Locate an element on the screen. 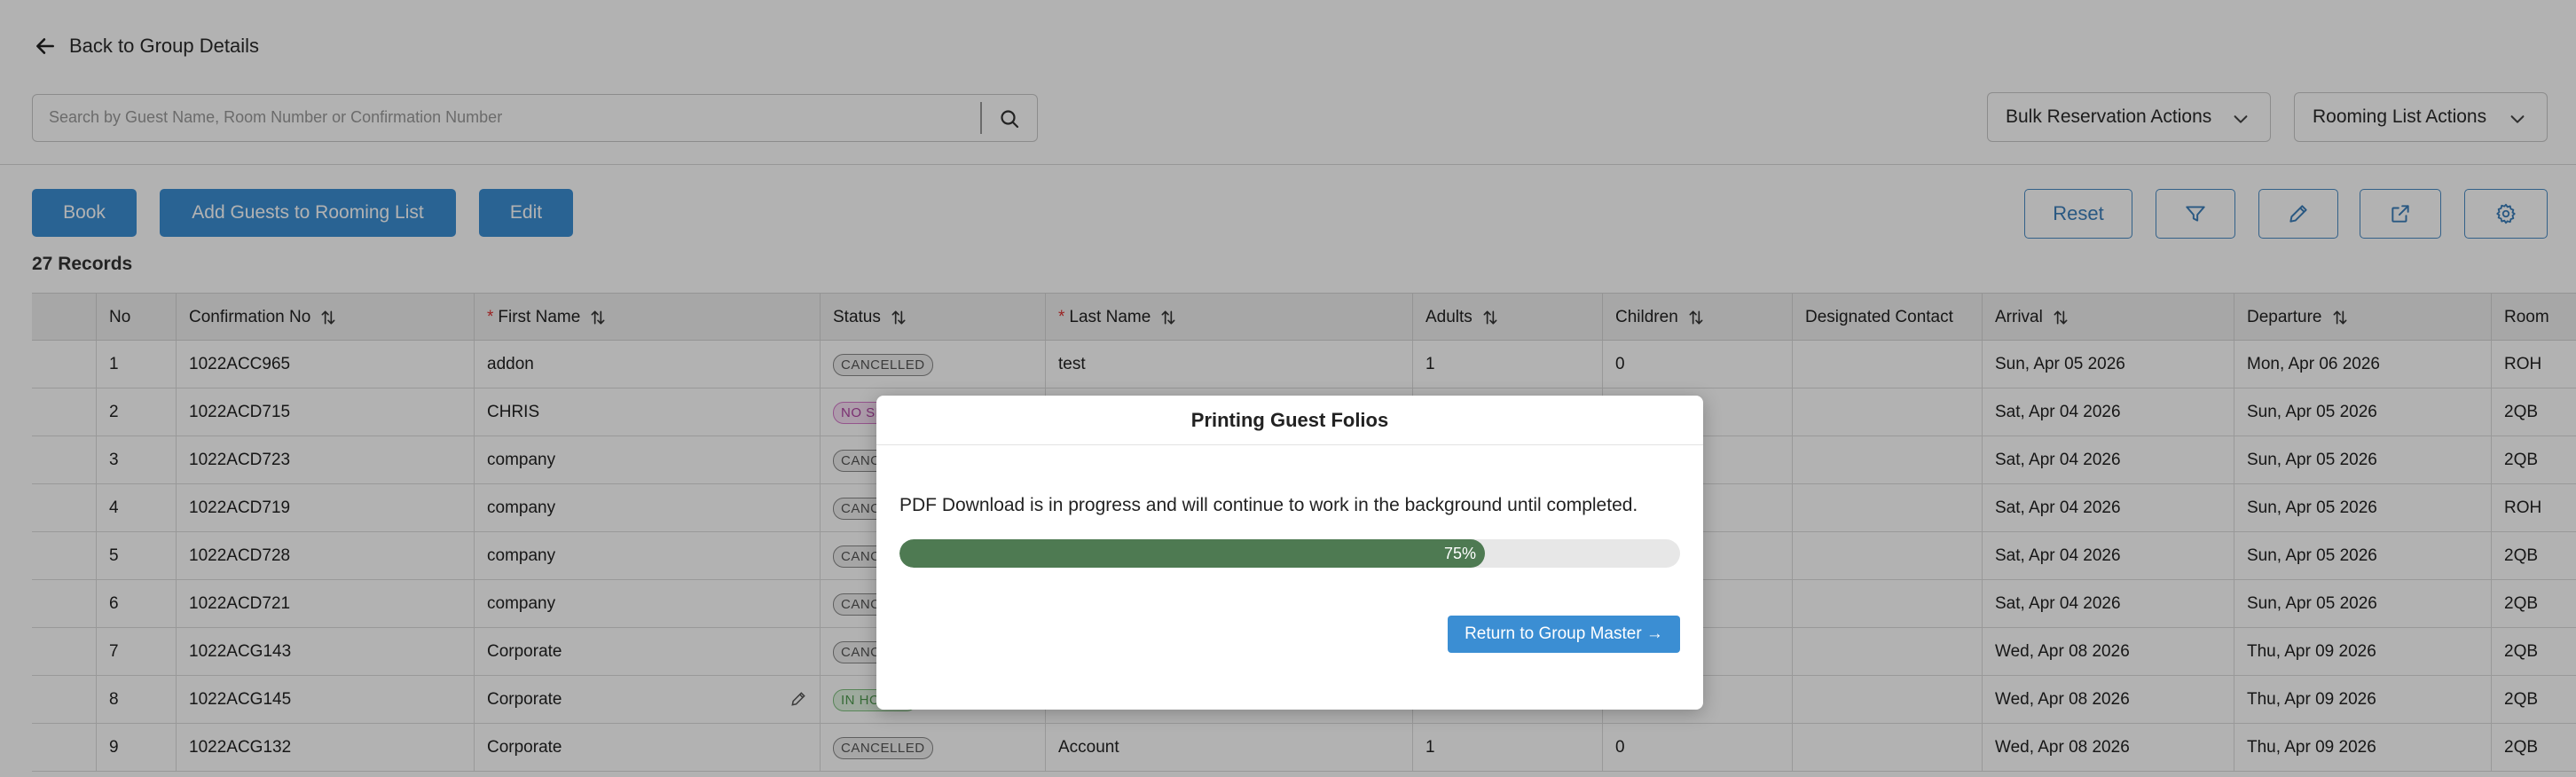 Image resolution: width=2576 pixels, height=777 pixels. progress-label: 75% is located at coordinates (1460, 553).